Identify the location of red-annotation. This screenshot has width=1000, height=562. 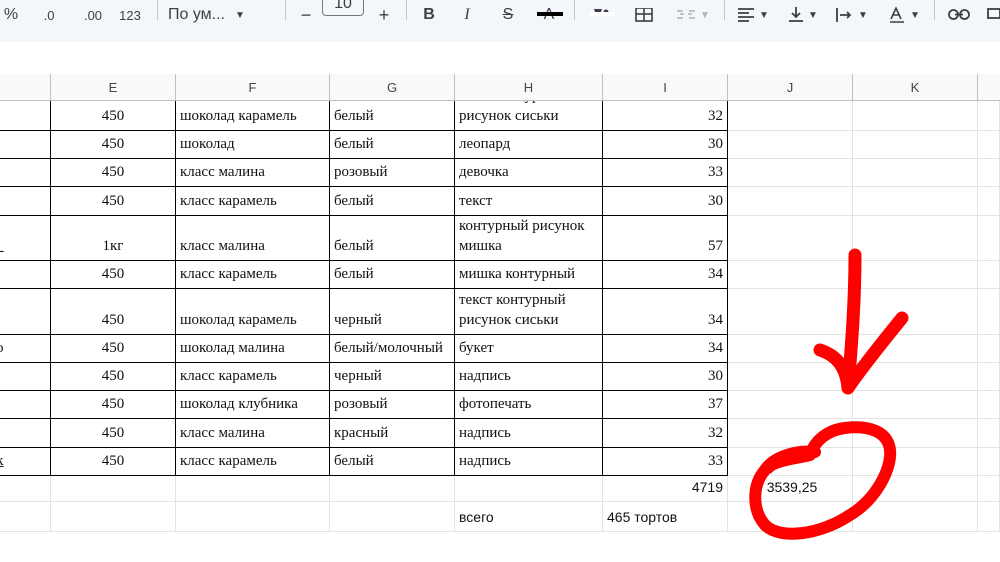
(829, 394).